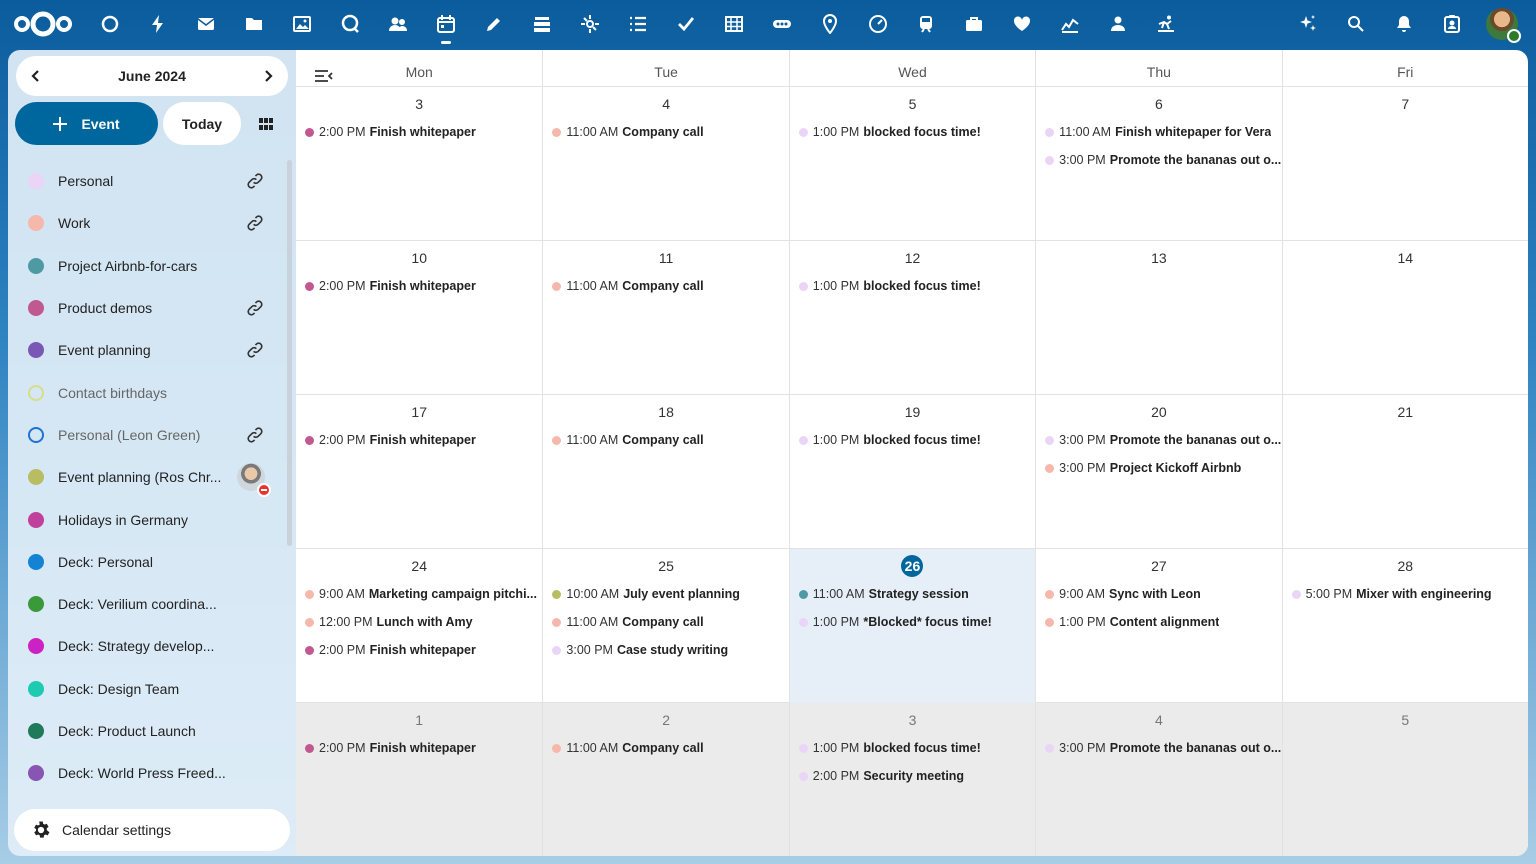 The height and width of the screenshot is (864, 1536). I want to click on day-number: 20, so click(1158, 412).